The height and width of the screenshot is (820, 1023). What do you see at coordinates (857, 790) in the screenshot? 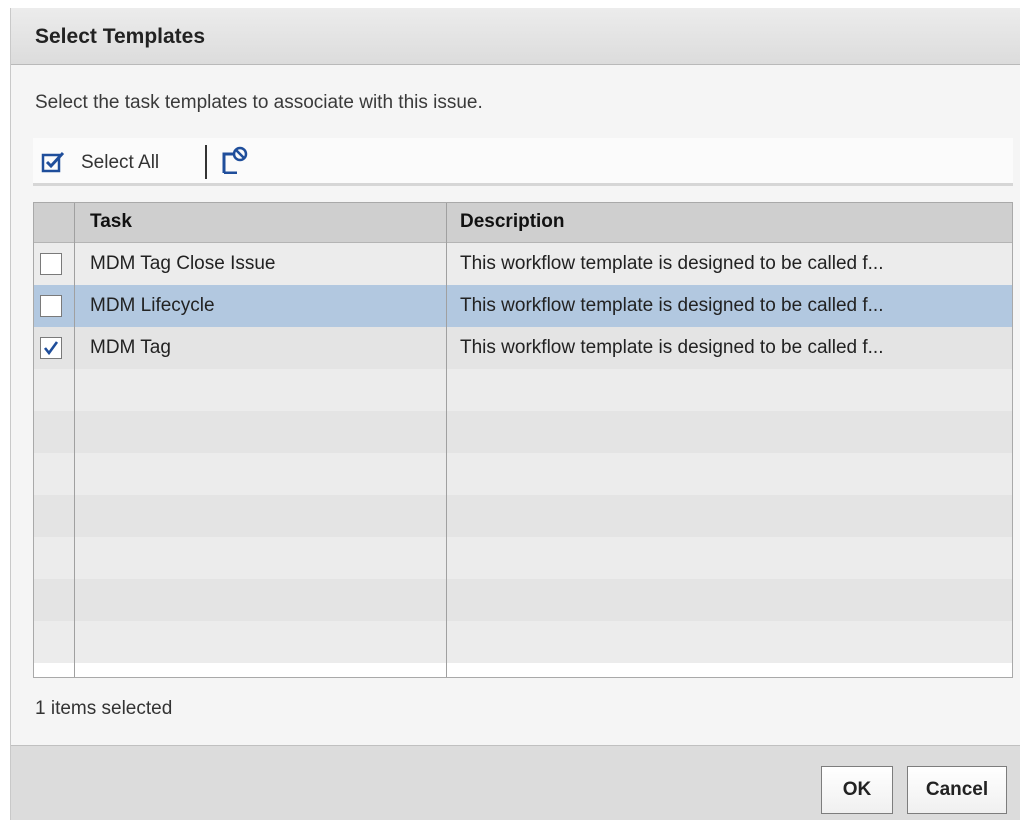
I see `ok-button: OK` at bounding box center [857, 790].